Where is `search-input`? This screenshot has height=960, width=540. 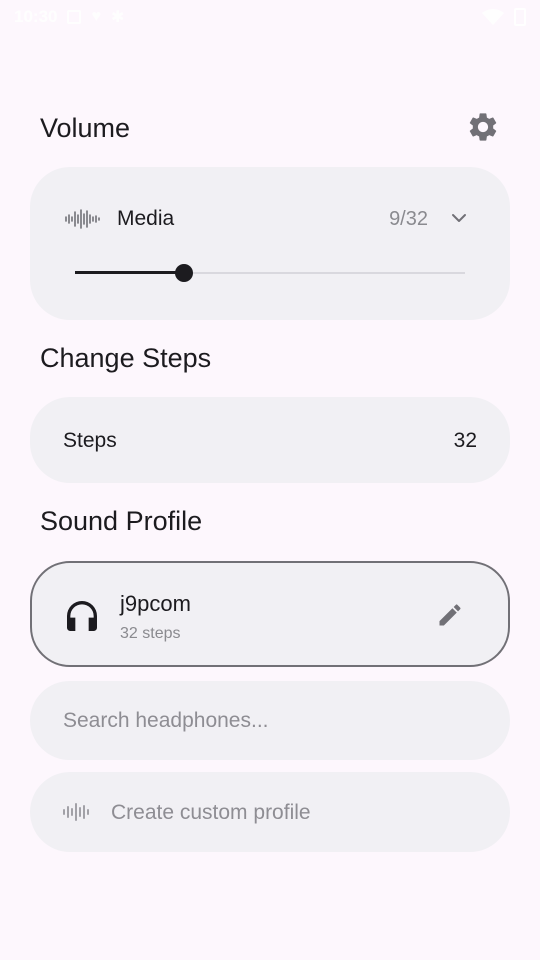 search-input is located at coordinates (263, 721).